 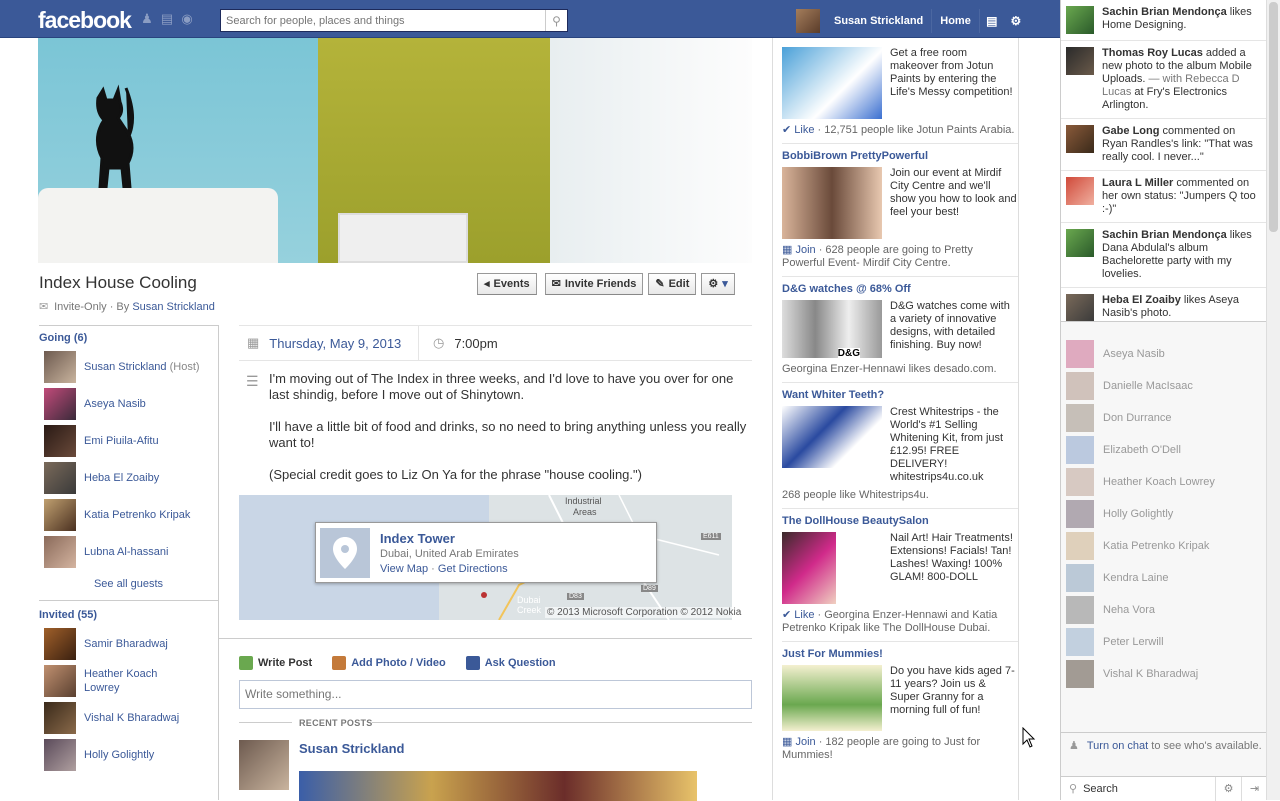 I want to click on invited-item: Heather Koach Lowrey, so click(x=128, y=680).